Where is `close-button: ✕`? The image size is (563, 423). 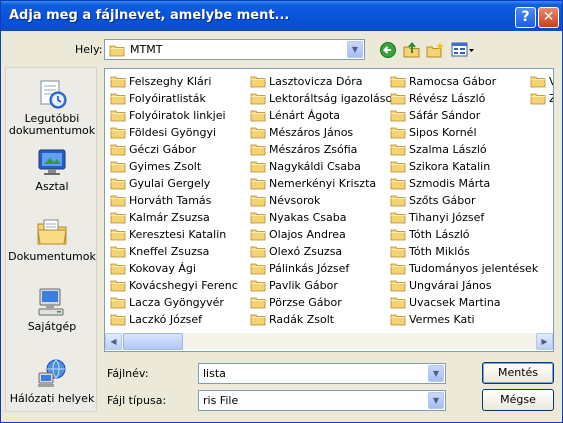
close-button: ✕ is located at coordinates (548, 17).